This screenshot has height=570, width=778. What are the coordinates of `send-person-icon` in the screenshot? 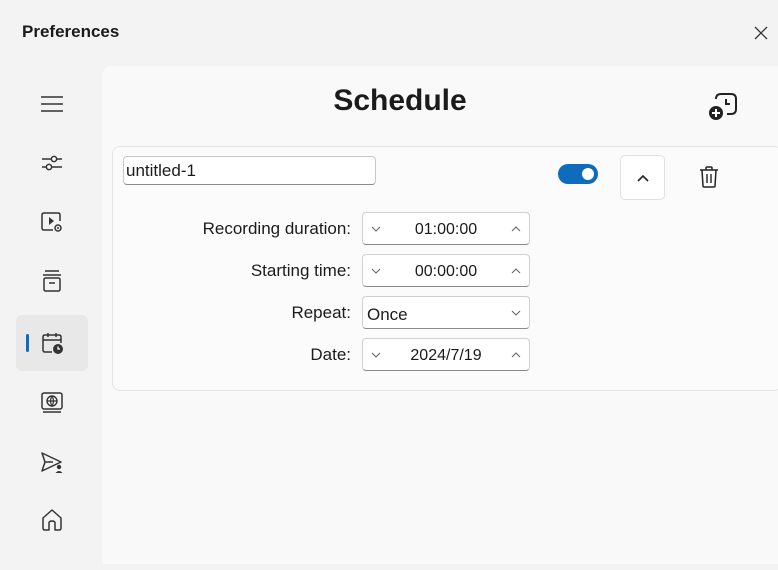 It's located at (52, 462).